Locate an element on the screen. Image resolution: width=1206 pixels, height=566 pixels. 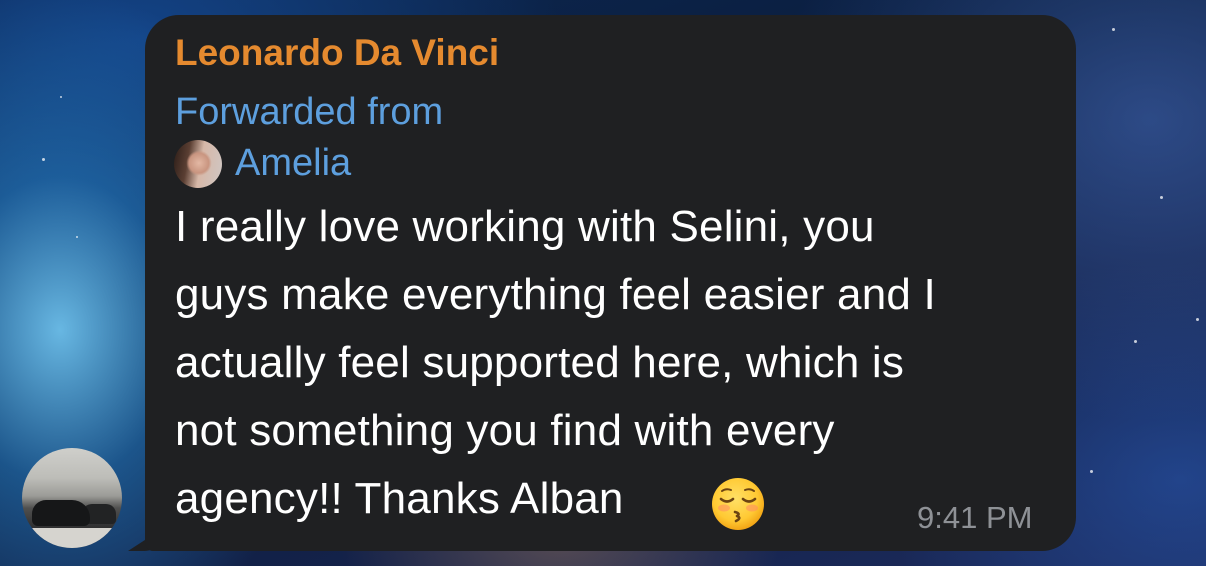
sender-avatar is located at coordinates (72, 498).